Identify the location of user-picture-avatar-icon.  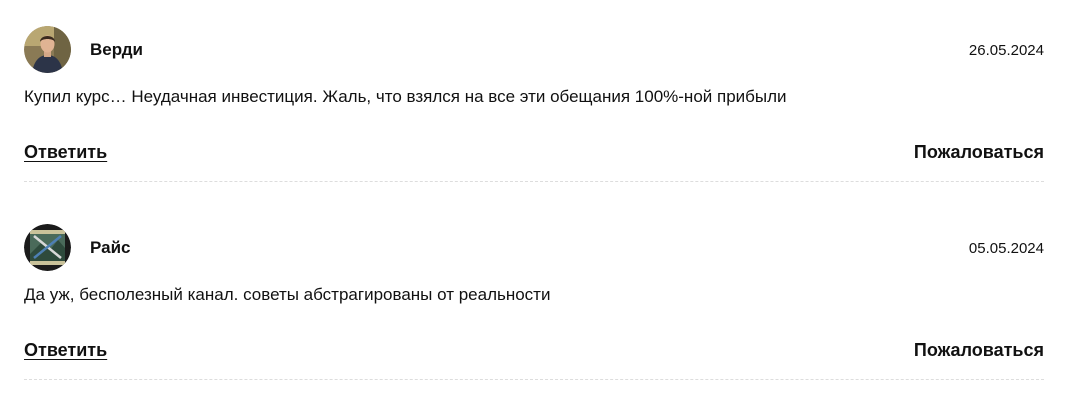
(47, 247).